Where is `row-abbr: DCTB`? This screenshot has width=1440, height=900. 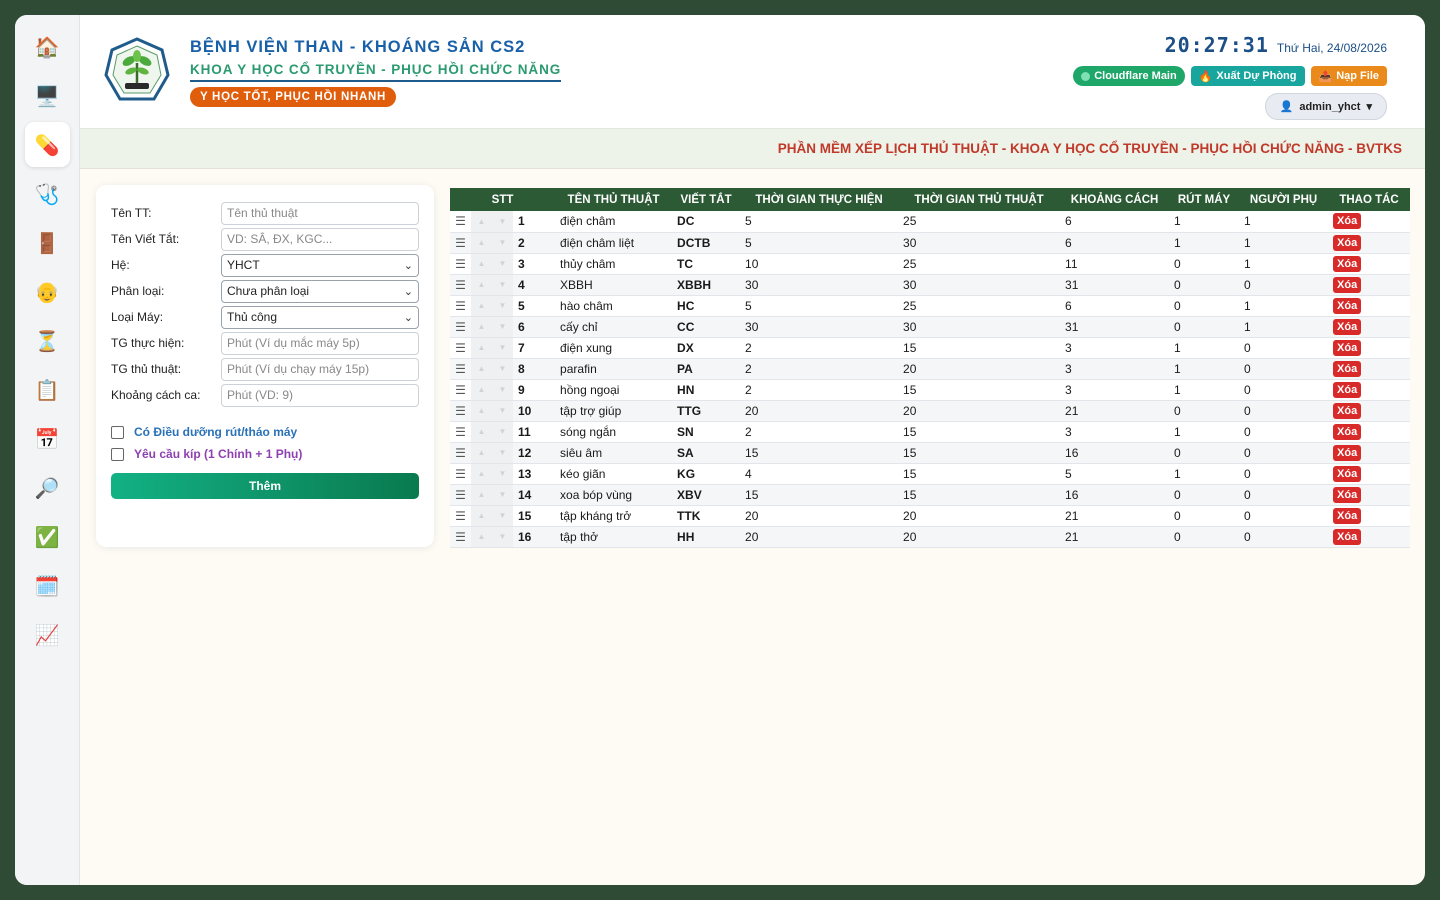 row-abbr: DCTB is located at coordinates (706, 243).